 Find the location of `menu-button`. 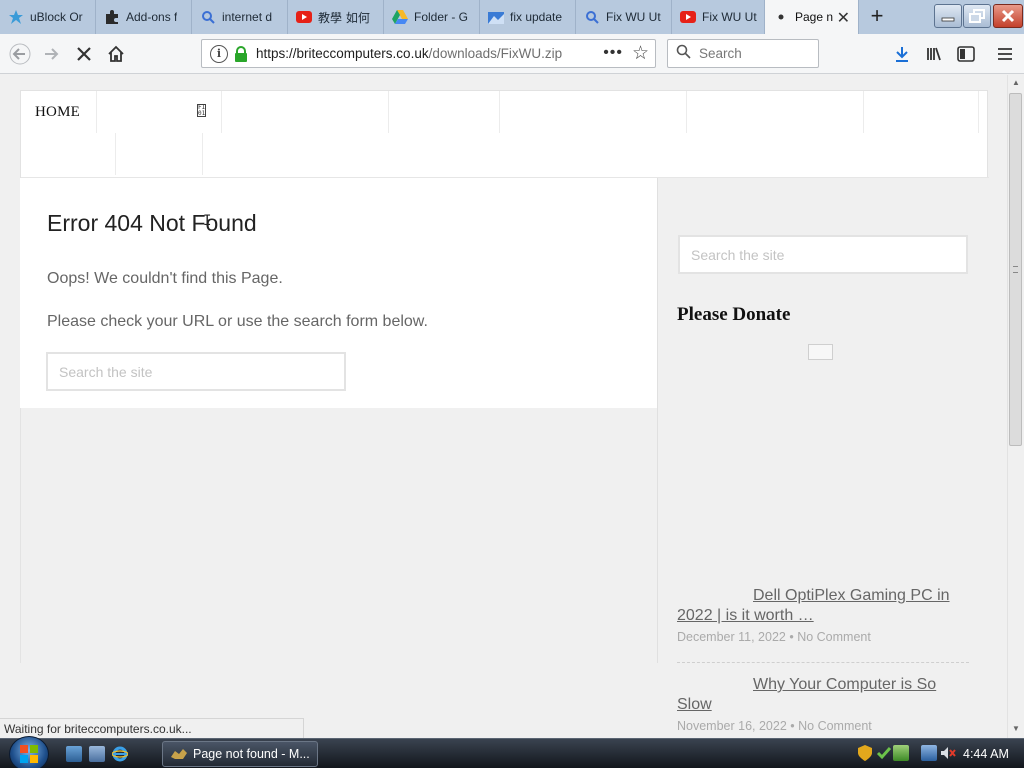

menu-button is located at coordinates (1005, 54).